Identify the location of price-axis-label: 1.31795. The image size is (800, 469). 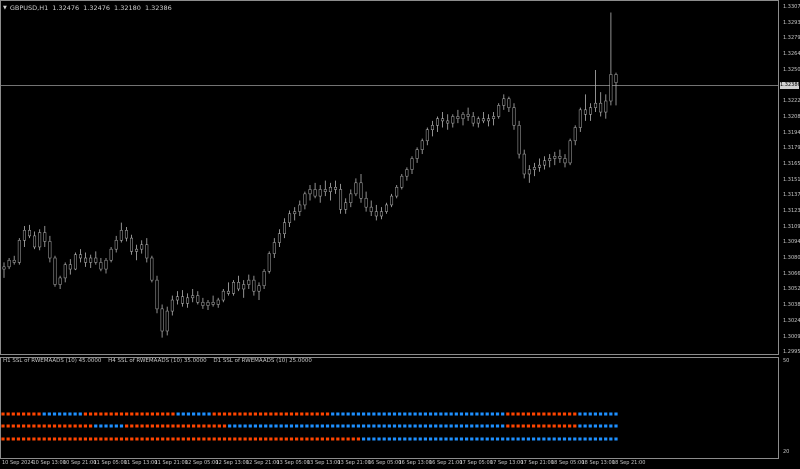
(791, 148).